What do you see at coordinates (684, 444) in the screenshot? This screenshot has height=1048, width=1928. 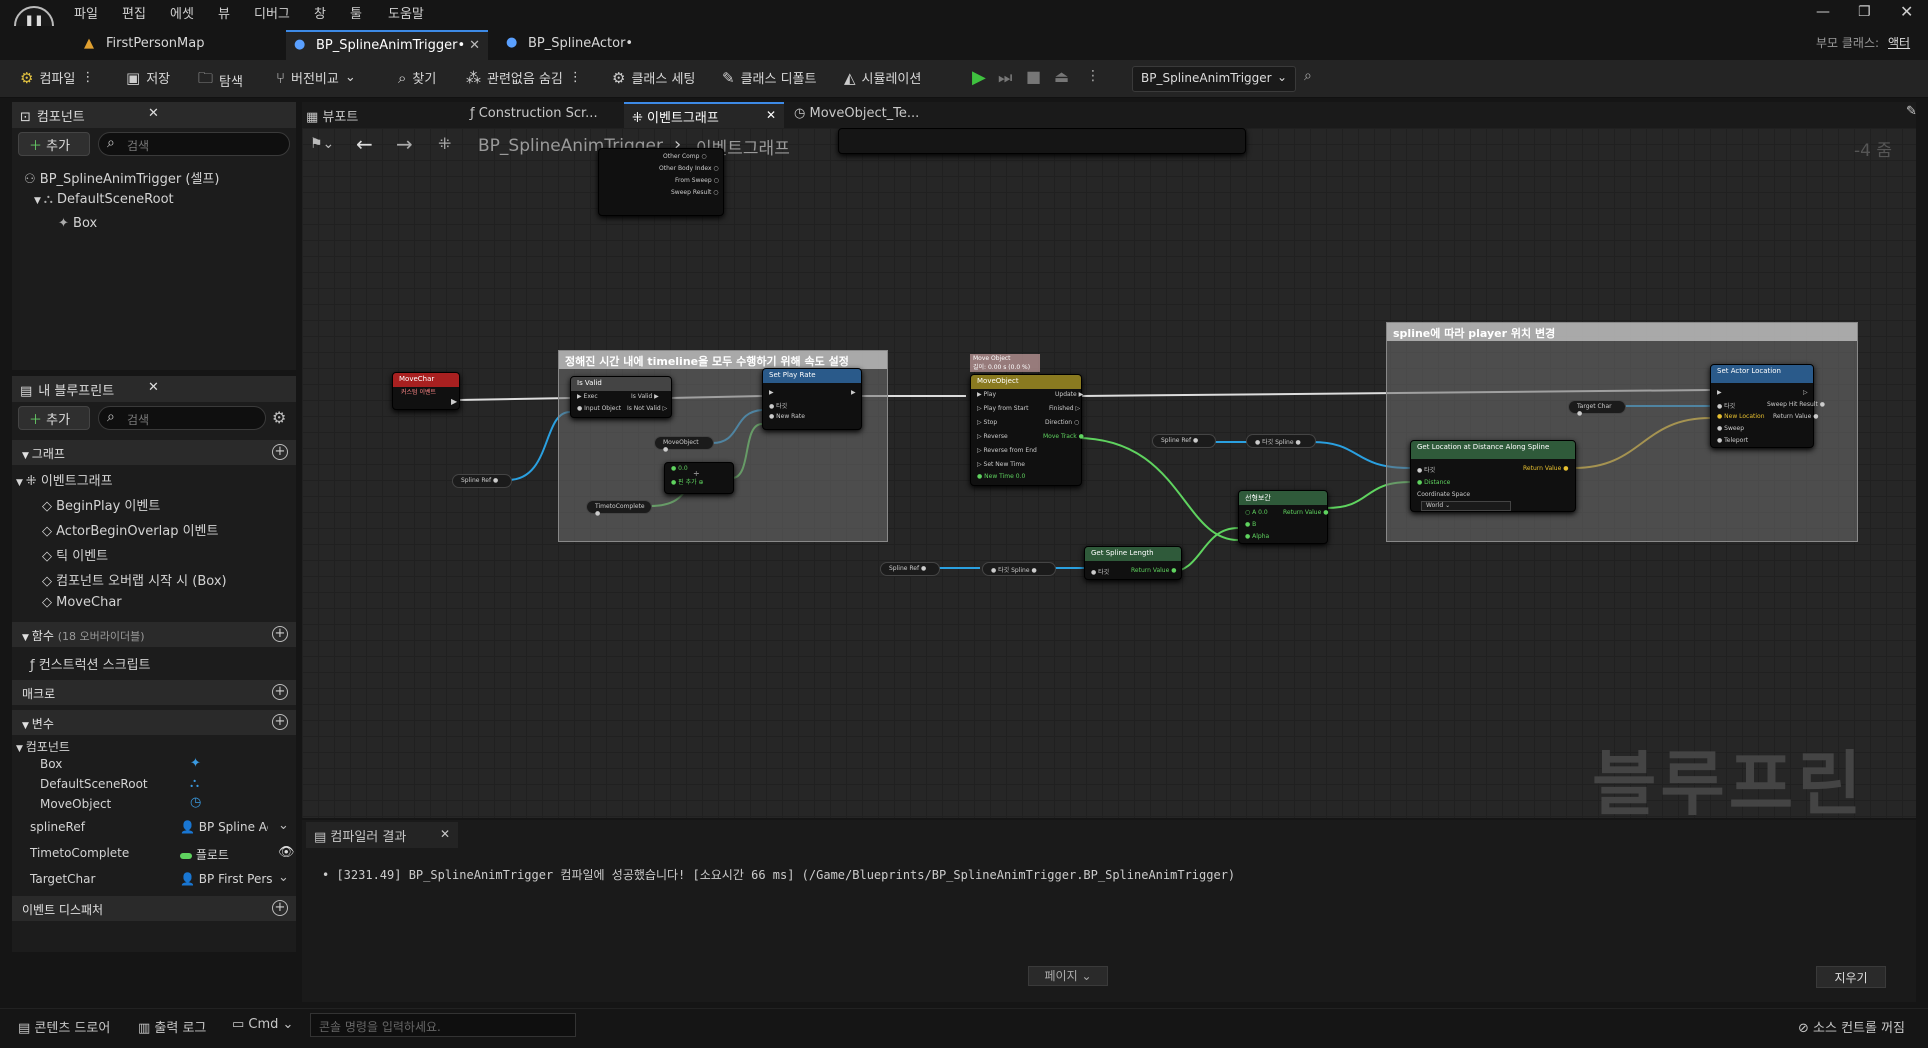 I see `moveobject-getter-node: MoveObject ●` at bounding box center [684, 444].